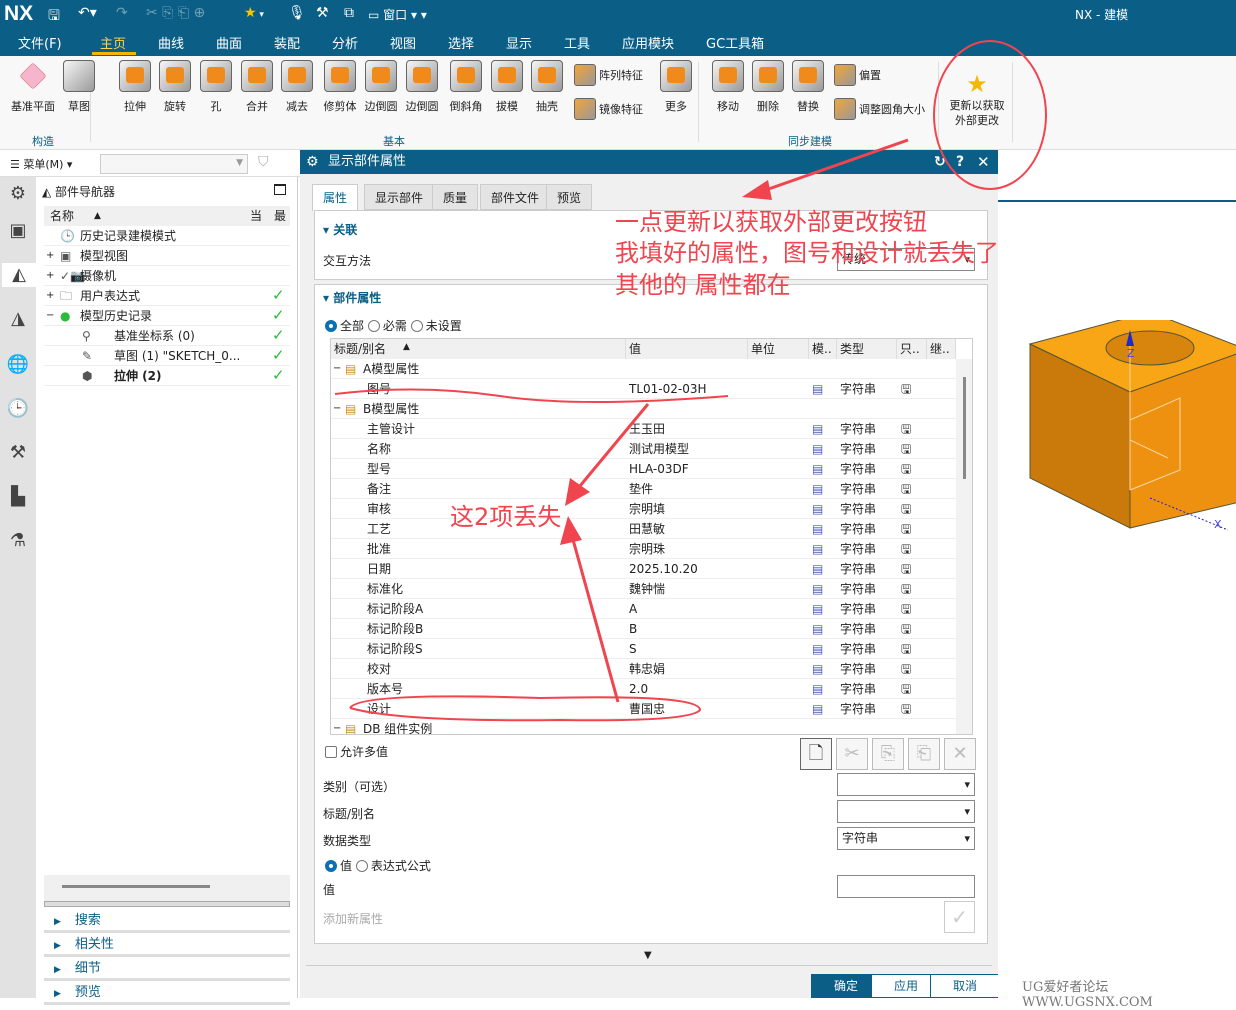  I want to click on ribbon-button: 孔, so click(216, 87).